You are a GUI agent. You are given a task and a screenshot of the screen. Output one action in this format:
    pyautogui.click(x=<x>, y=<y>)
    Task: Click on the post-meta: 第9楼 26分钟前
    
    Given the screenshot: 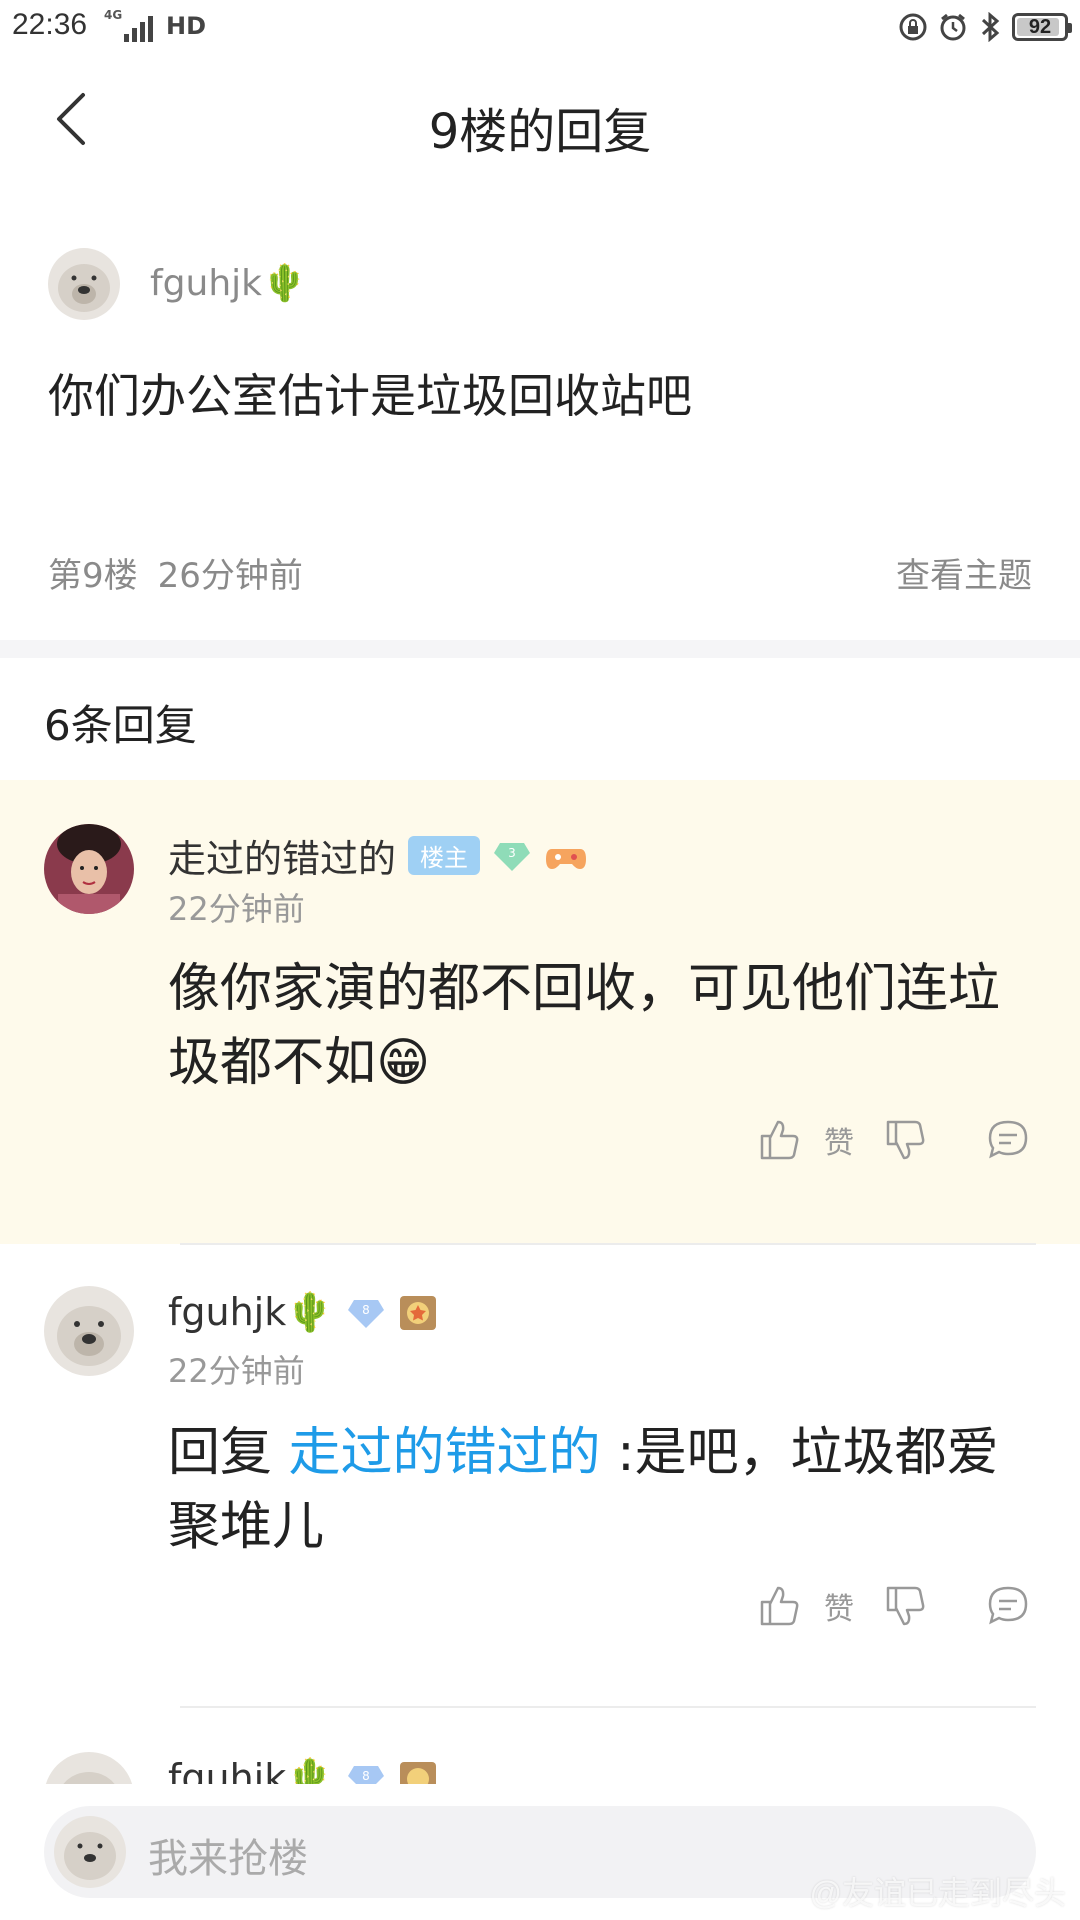 What is the action you would take?
    pyautogui.click(x=175, y=572)
    